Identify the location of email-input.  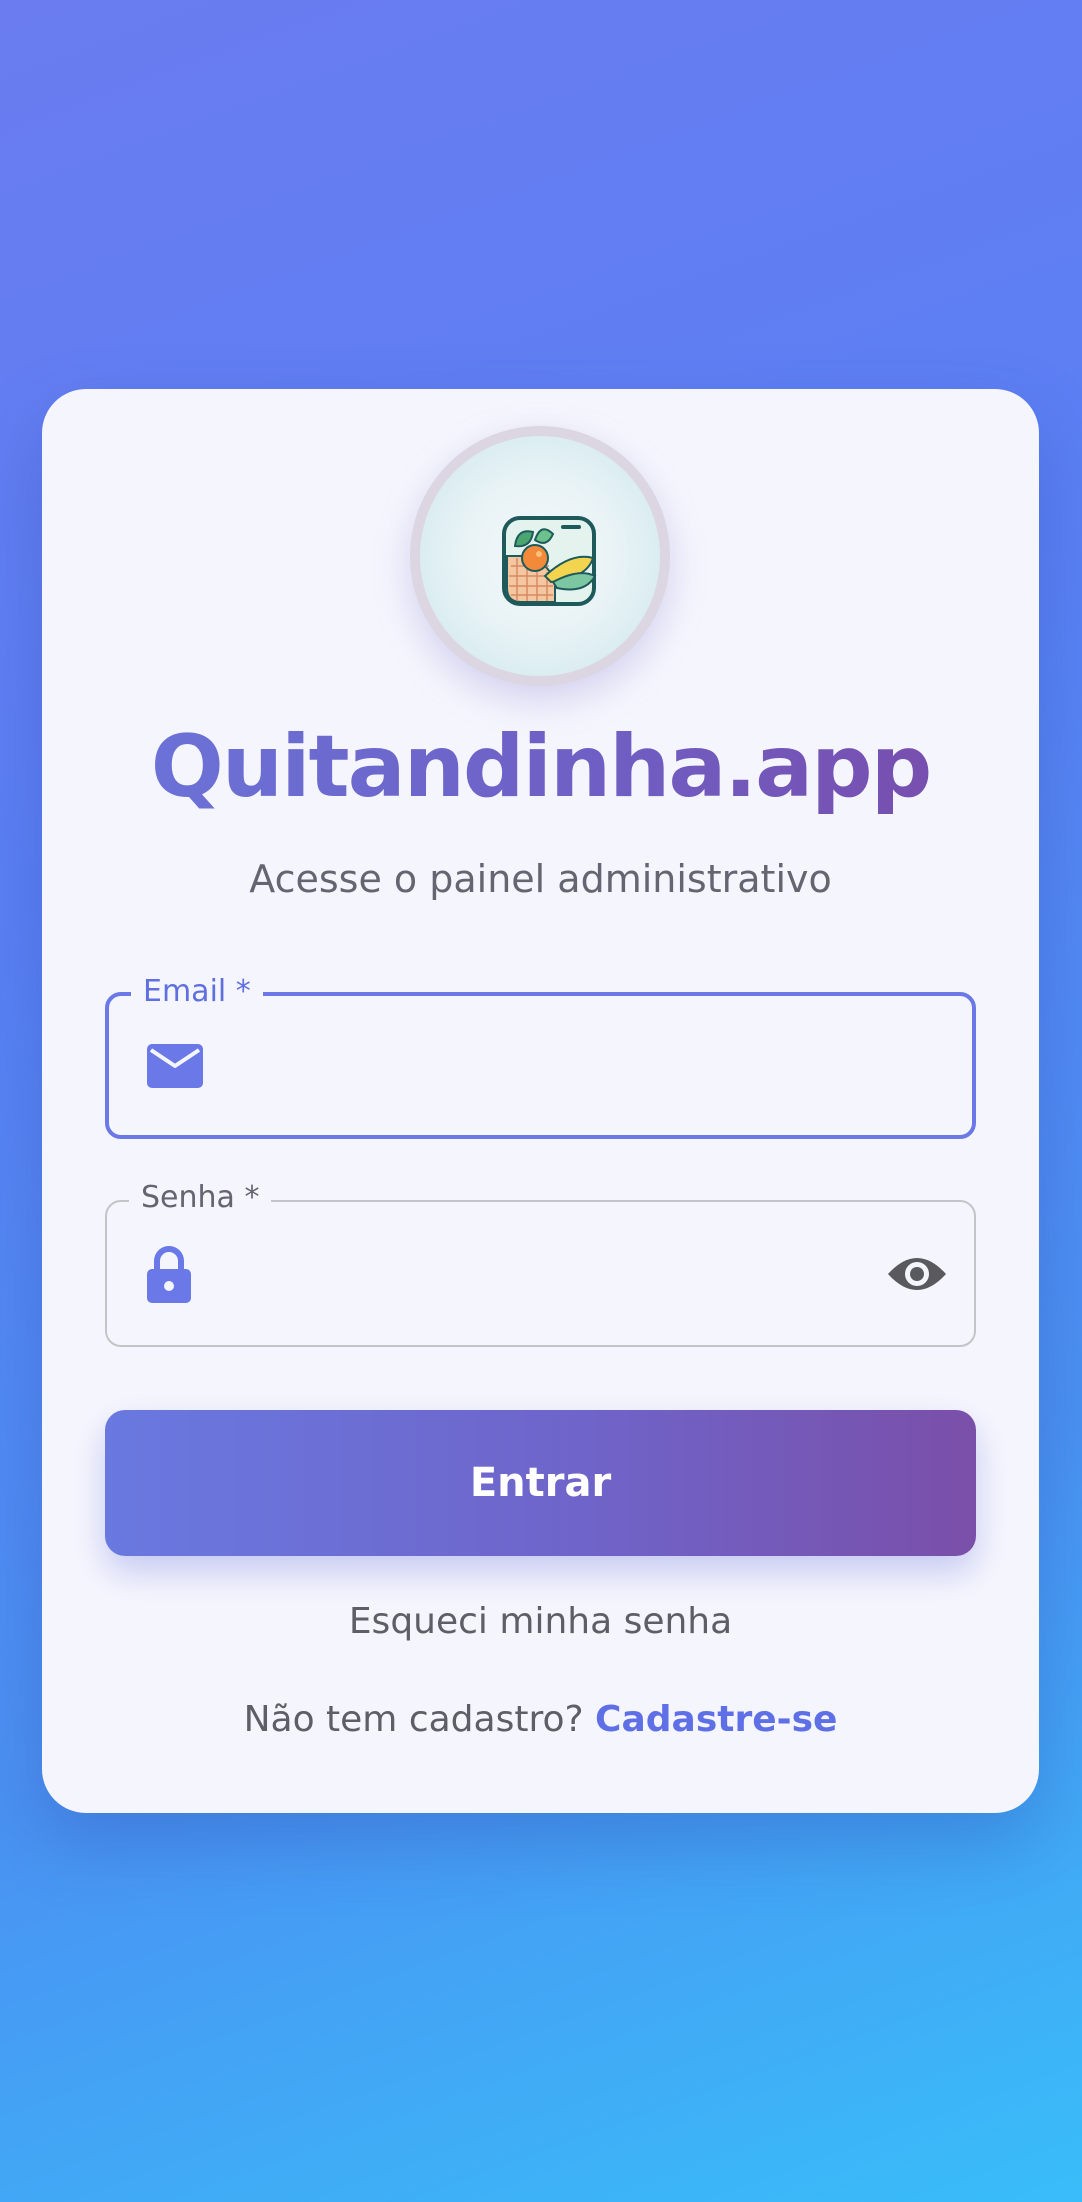
(540, 1065).